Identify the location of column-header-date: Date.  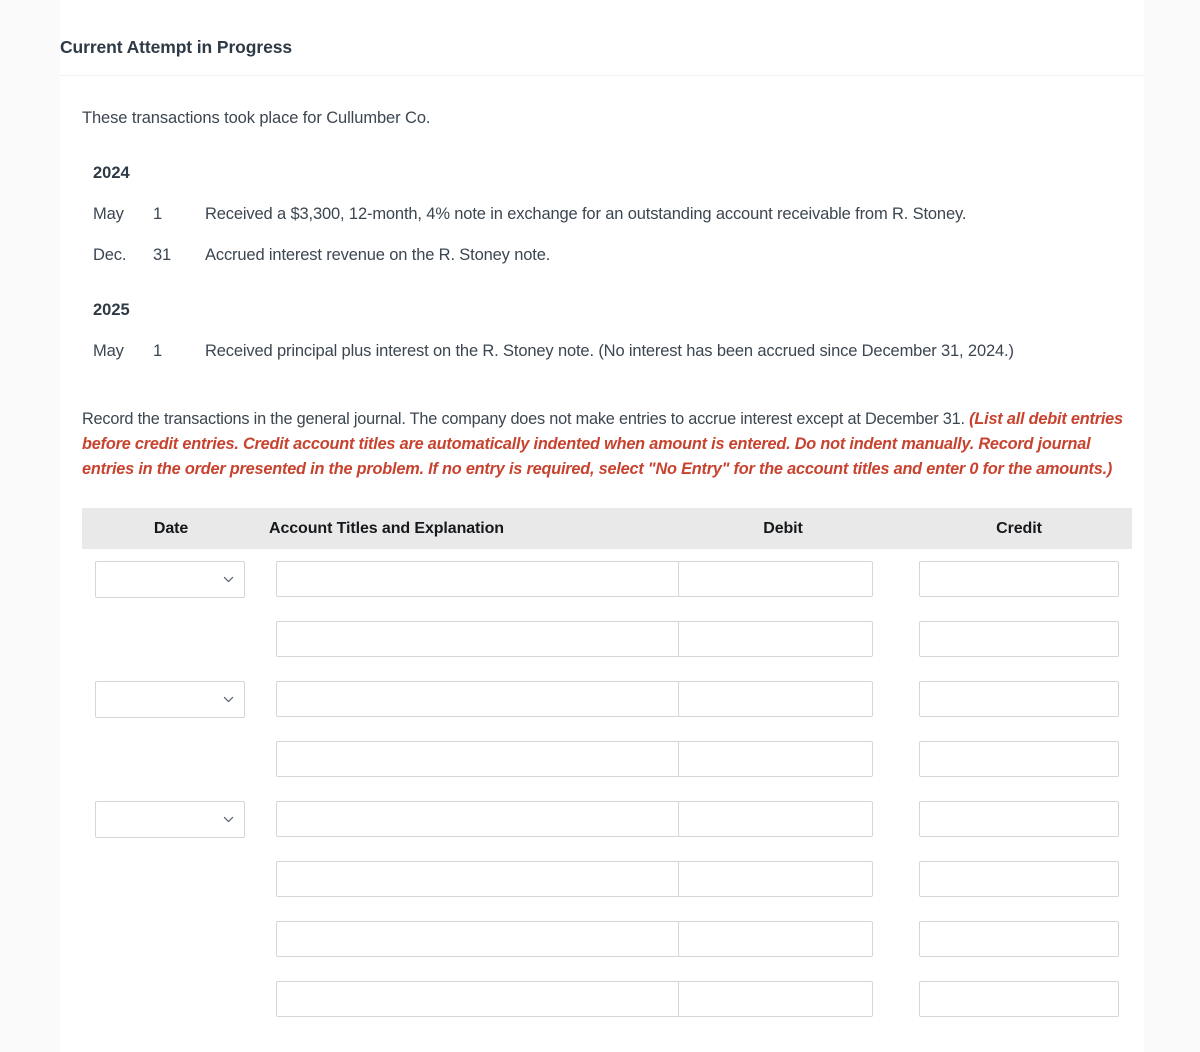
(171, 528).